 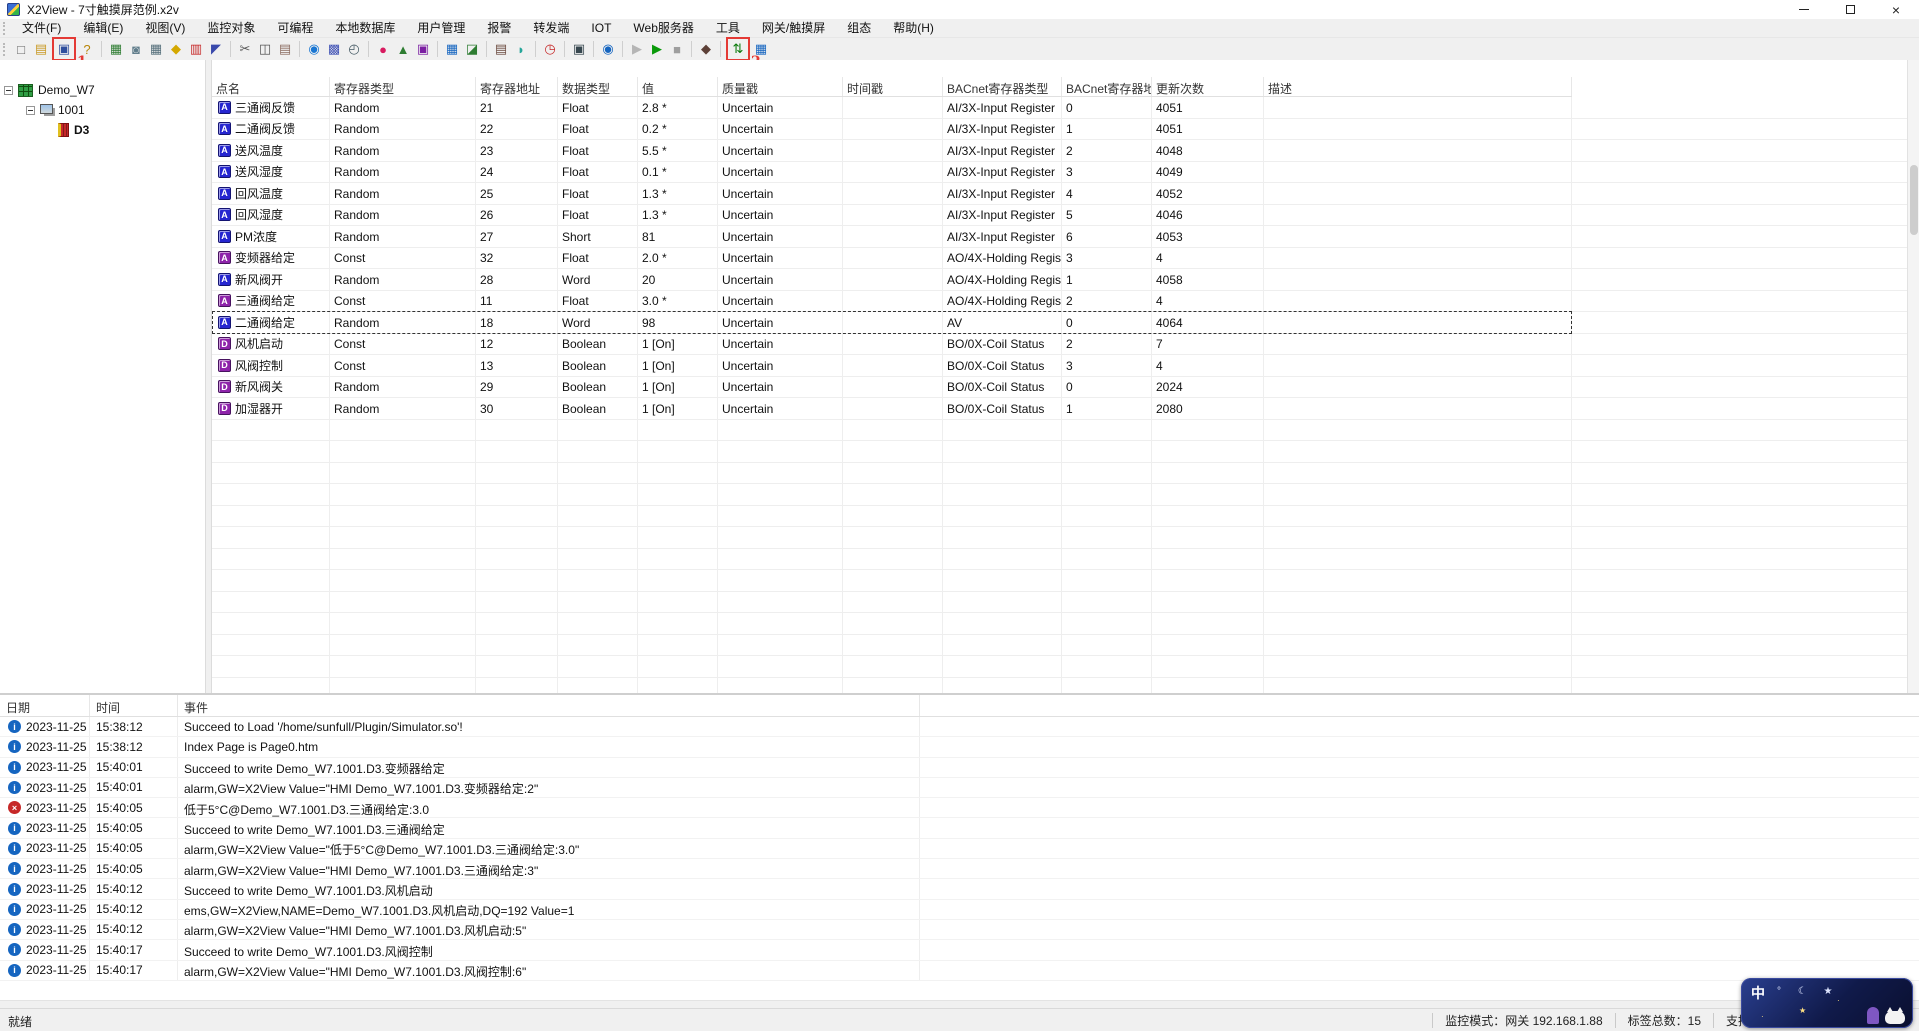 What do you see at coordinates (1804, 9) in the screenshot?
I see `minimize-button` at bounding box center [1804, 9].